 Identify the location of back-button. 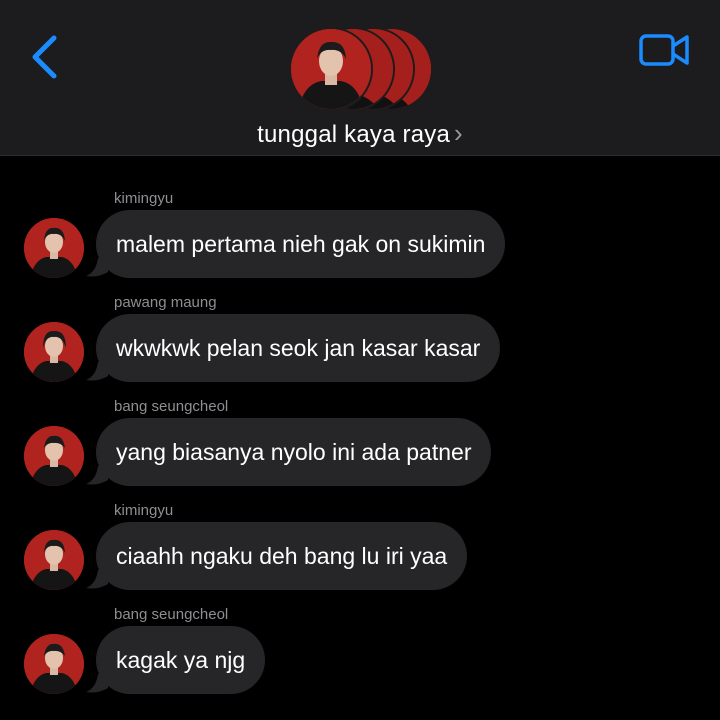
(46, 57).